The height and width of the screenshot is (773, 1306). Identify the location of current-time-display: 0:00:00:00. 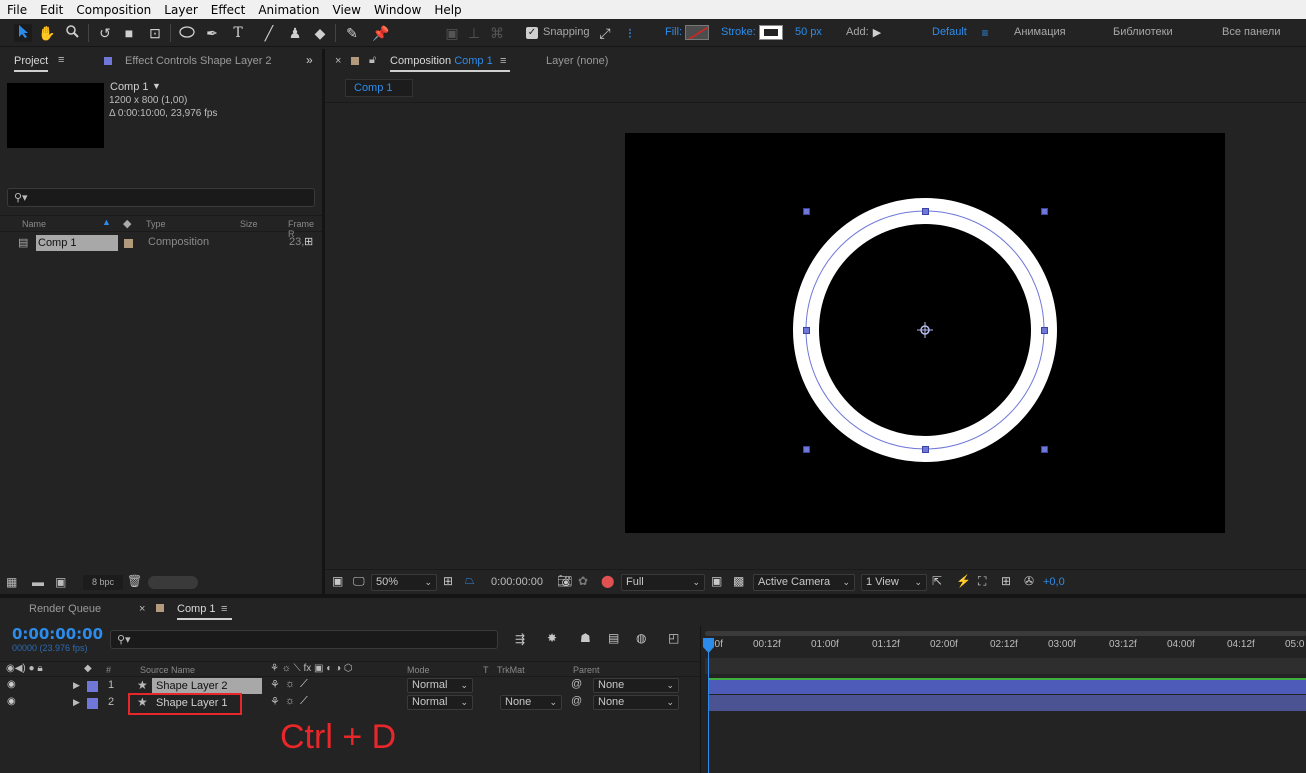
(57, 634).